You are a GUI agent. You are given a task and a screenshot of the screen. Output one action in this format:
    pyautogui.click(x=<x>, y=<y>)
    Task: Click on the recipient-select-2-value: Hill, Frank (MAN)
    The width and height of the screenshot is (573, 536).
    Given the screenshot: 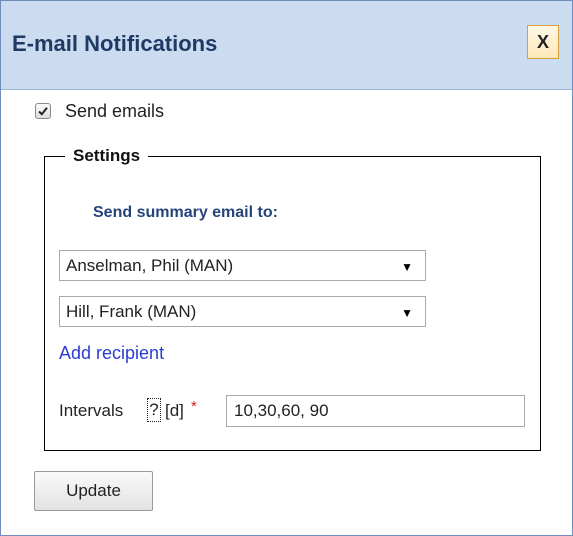 What is the action you would take?
    pyautogui.click(x=131, y=311)
    